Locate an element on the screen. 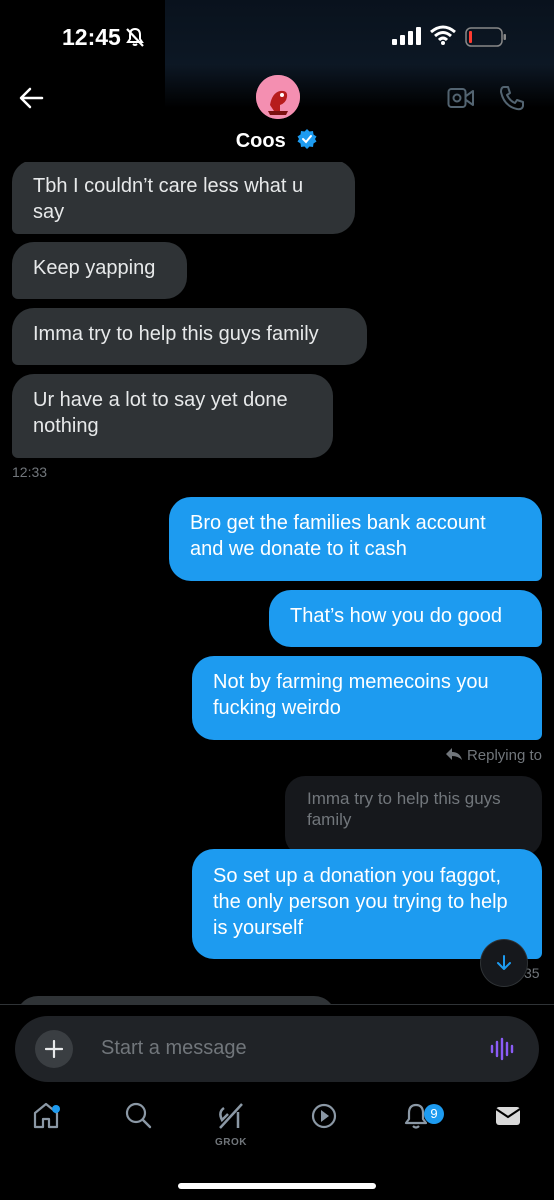 The image size is (554, 1200). received-message: Tbh I couldn’t care less what u say is located at coordinates (183, 198).